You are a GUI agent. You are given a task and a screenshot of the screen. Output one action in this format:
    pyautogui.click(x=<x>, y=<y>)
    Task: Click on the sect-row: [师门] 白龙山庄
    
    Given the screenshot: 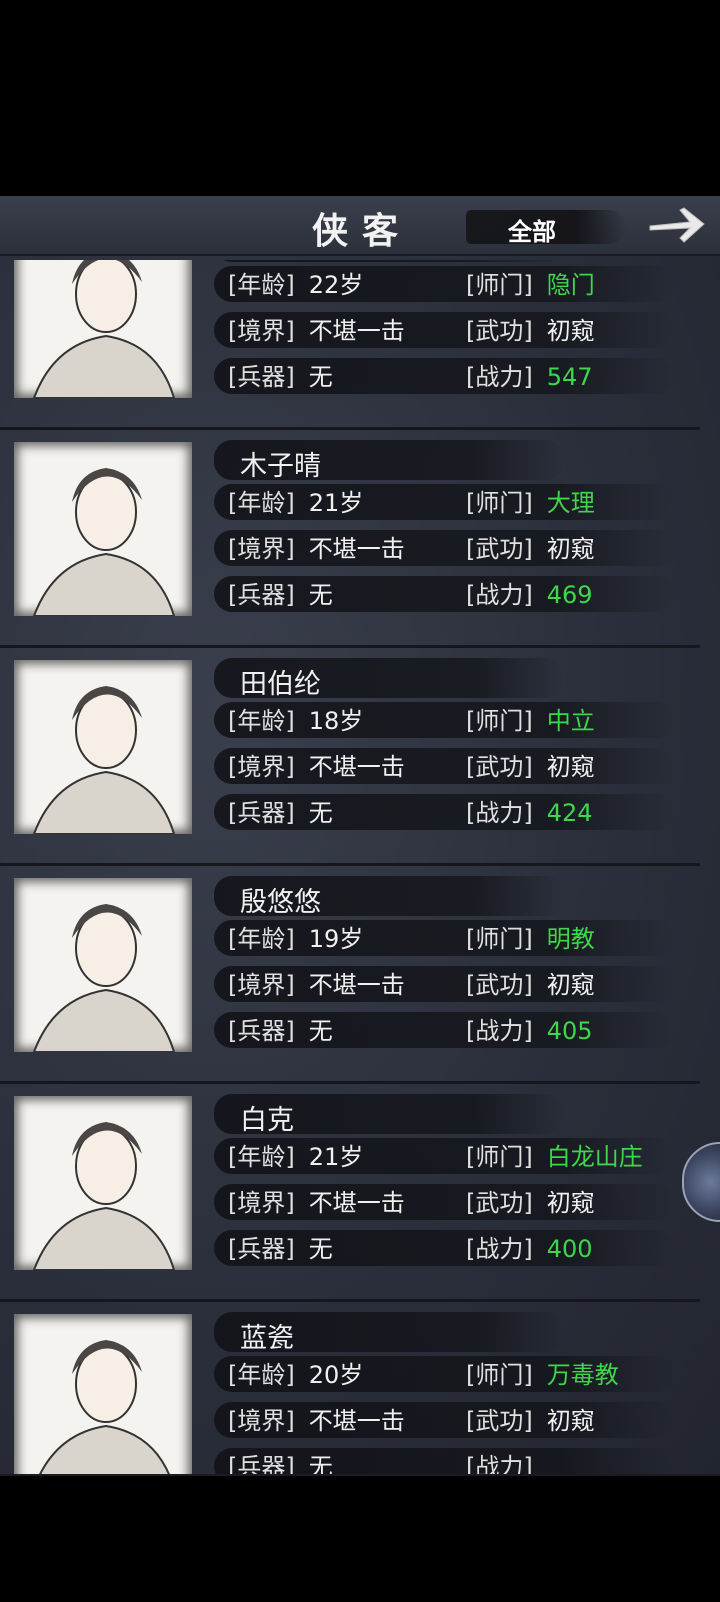 What is the action you would take?
    pyautogui.click(x=554, y=1157)
    